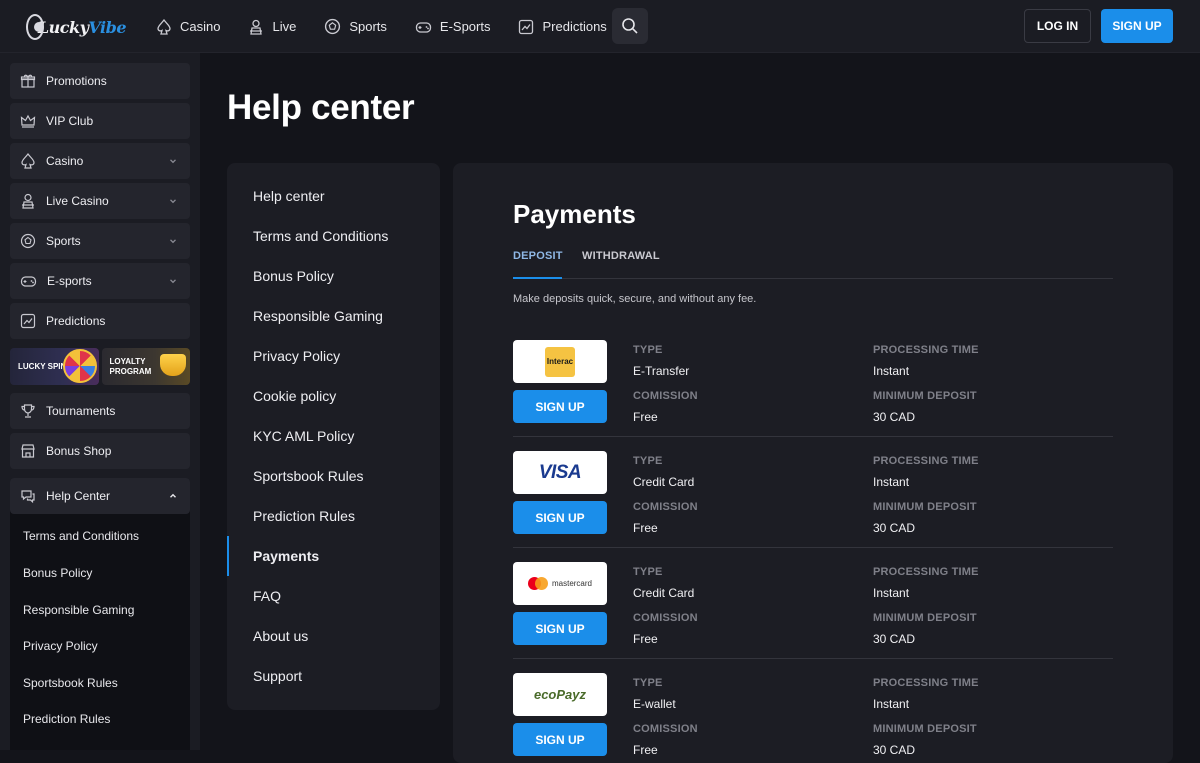 The image size is (1200, 763). I want to click on sidebar-sub-bonus-policy: Bonus Policy, so click(57, 573).